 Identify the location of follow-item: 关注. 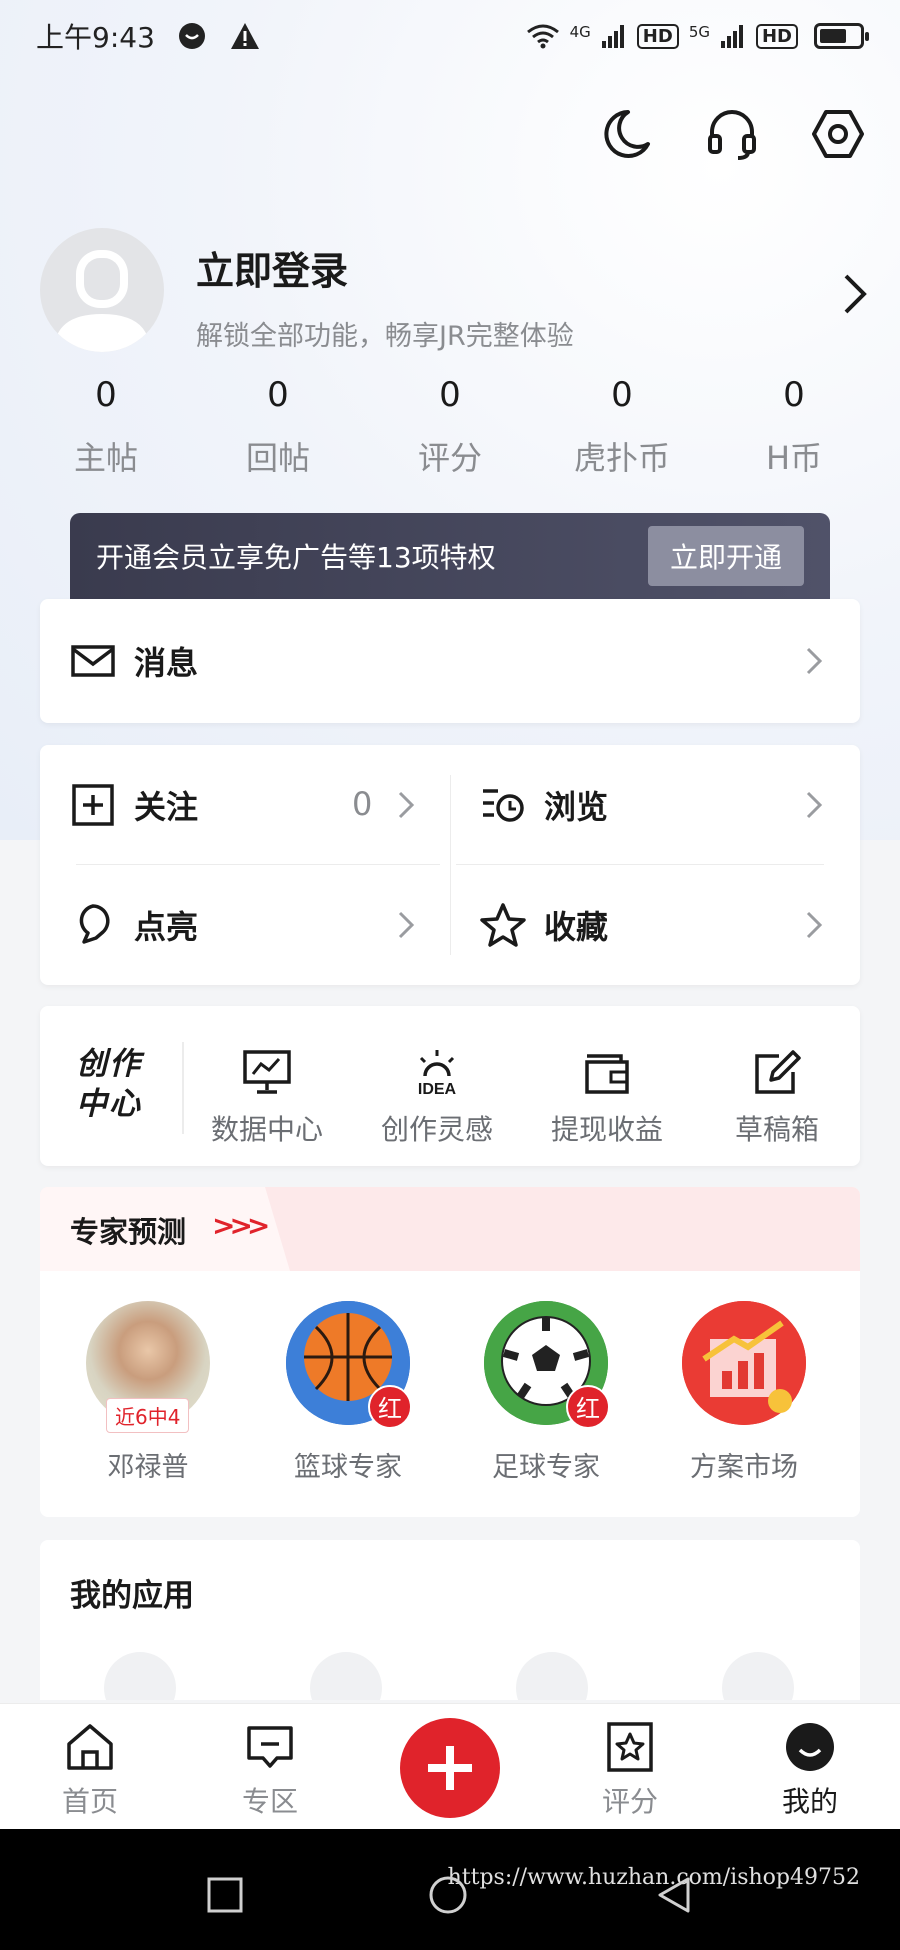
(134, 805).